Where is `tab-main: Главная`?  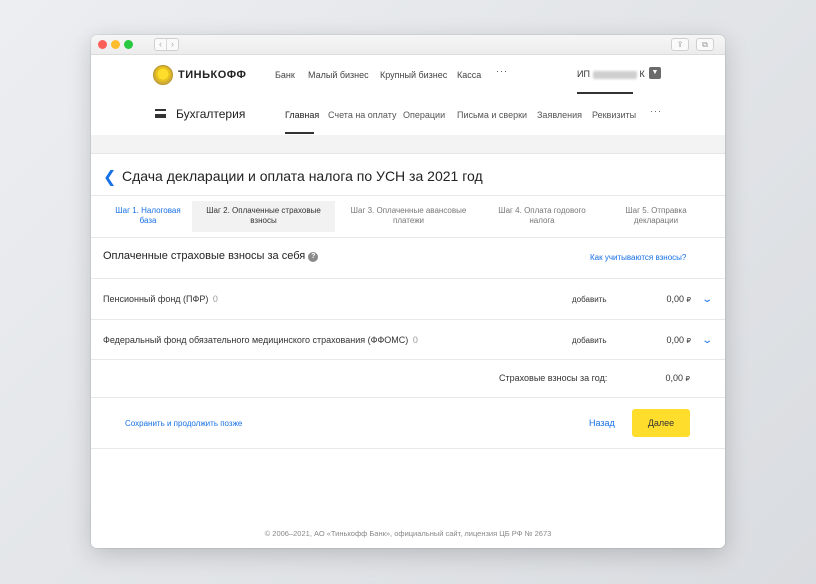
tab-main: Главная is located at coordinates (302, 115).